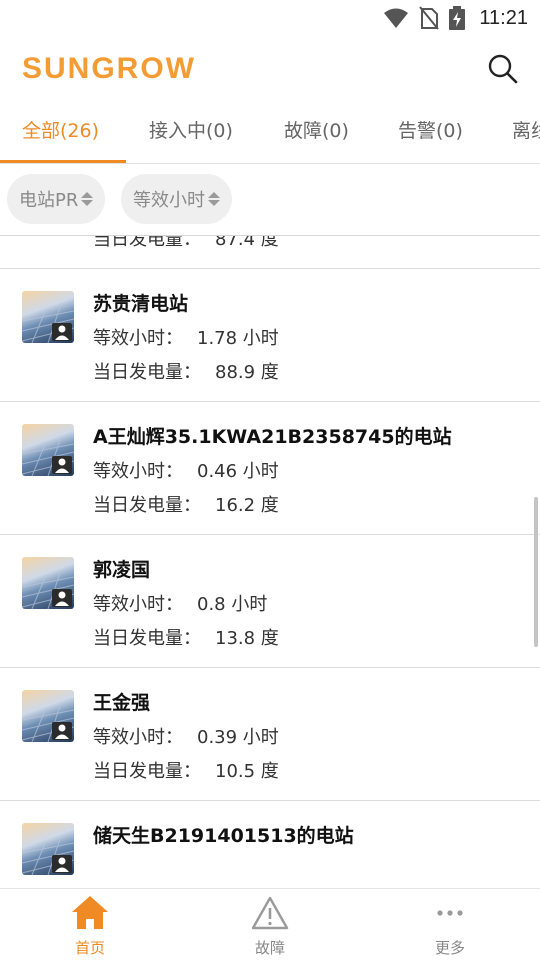 The image size is (540, 960). I want to click on station-item: 郭凌国等效小时： 0.8 小时当日发电量： 13.8 度, so click(270, 601).